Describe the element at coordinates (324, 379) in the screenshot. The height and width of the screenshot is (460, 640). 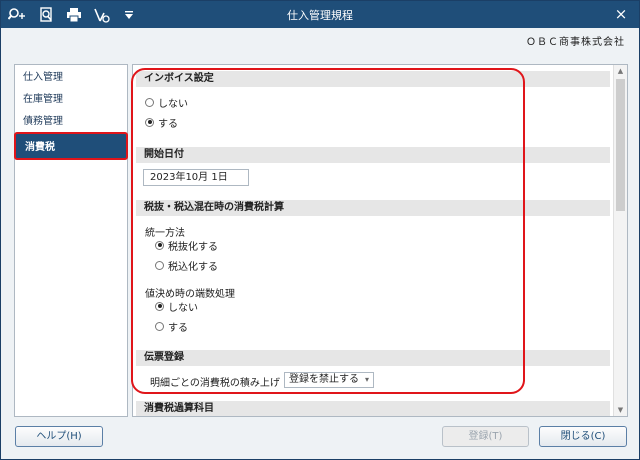
I see `select-value: 登録を禁止する` at that location.